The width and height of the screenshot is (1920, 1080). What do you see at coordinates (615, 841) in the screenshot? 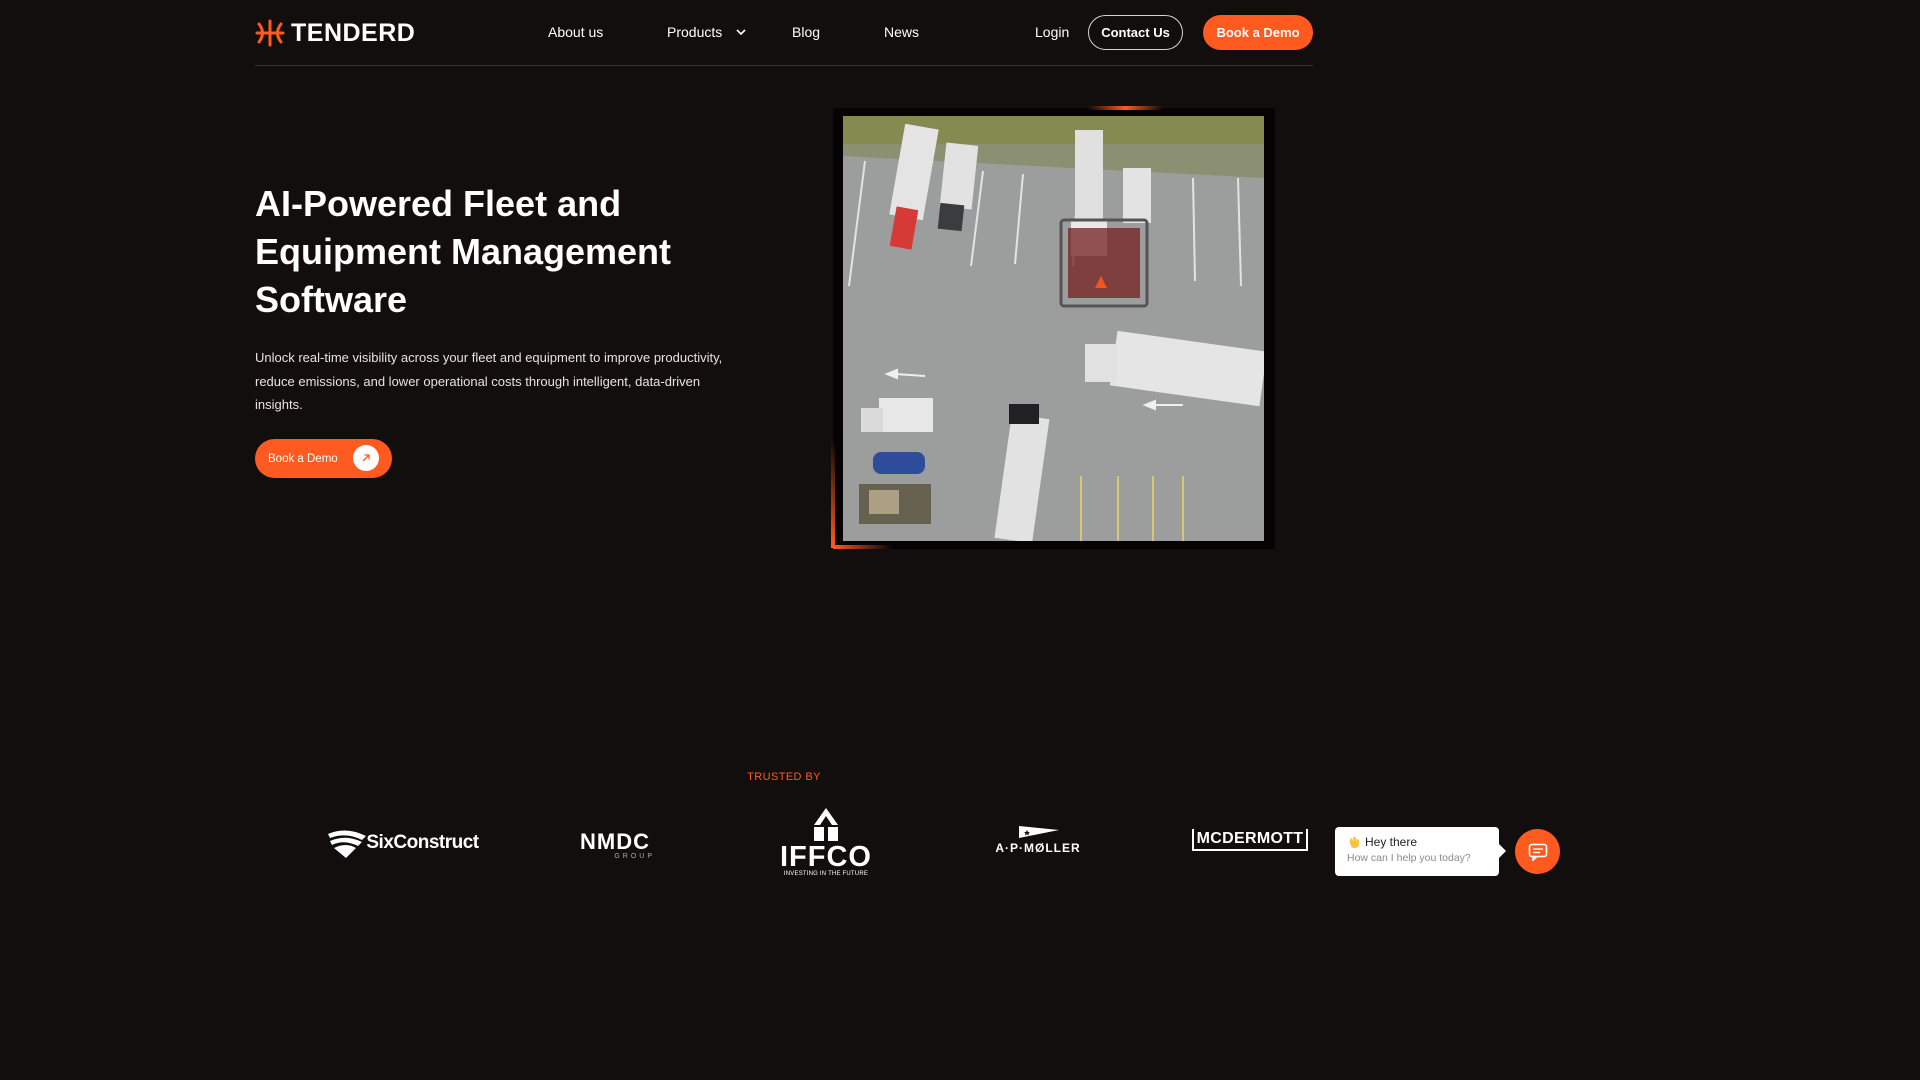
I see `client-name: NMDC` at bounding box center [615, 841].